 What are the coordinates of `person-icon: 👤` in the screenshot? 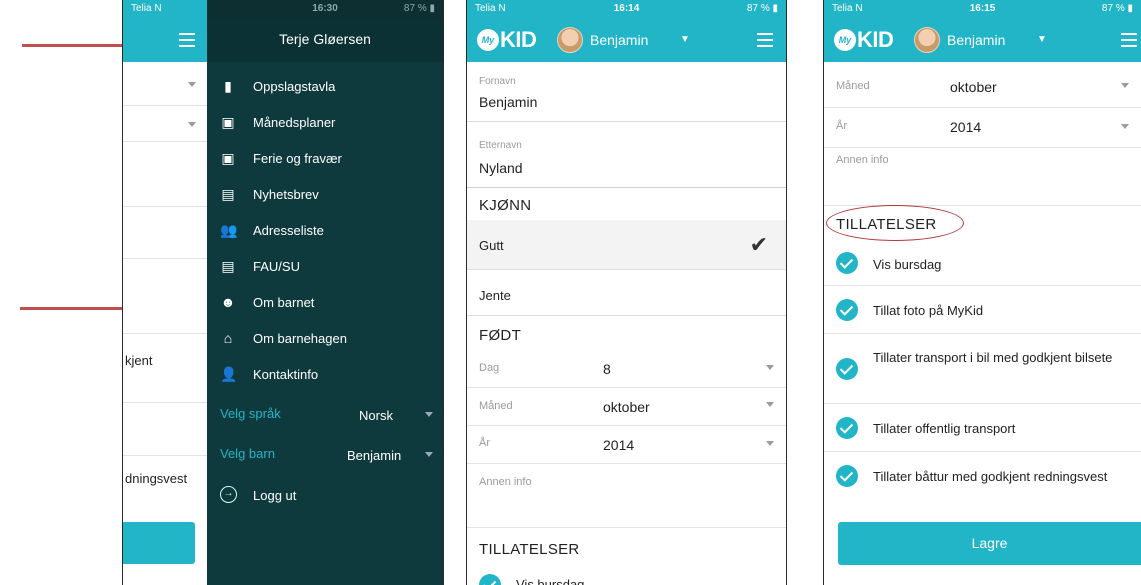 It's located at (229, 374).